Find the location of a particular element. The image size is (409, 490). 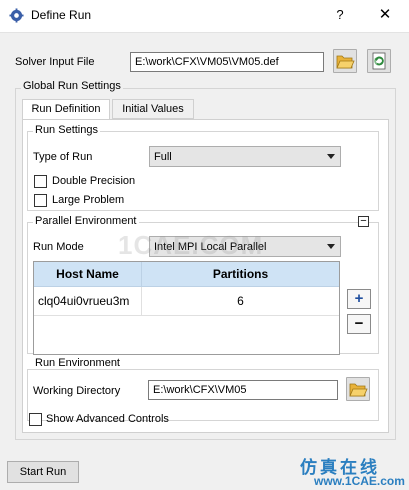

start-run-button: Start Run is located at coordinates (43, 472).